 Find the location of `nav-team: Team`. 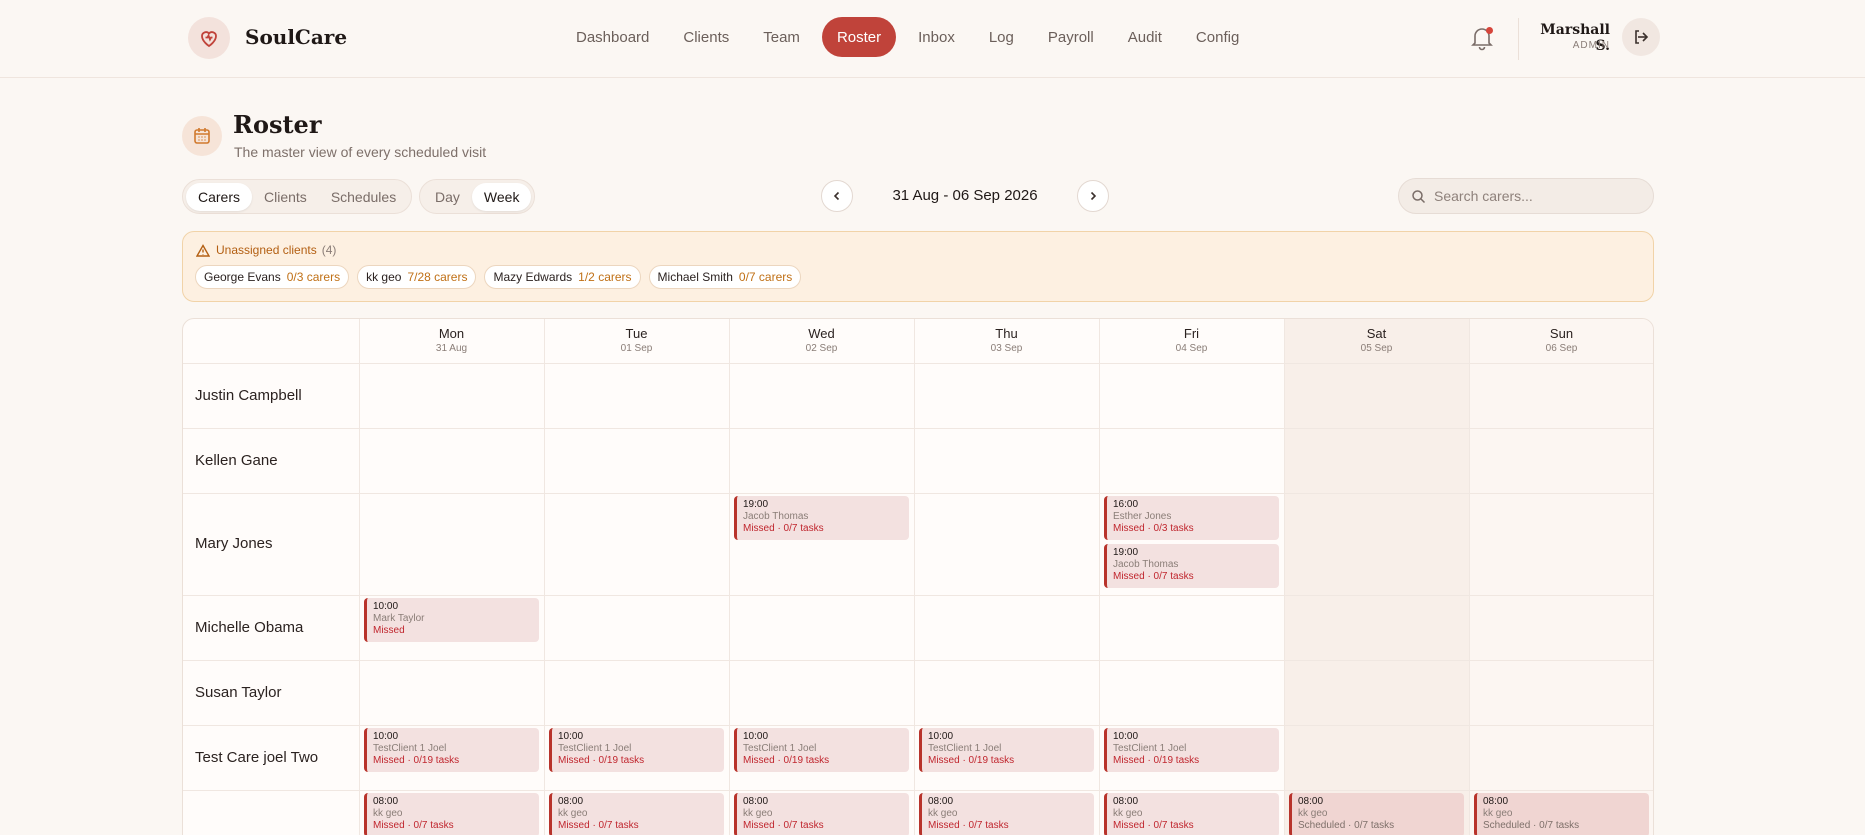

nav-team: Team is located at coordinates (781, 37).